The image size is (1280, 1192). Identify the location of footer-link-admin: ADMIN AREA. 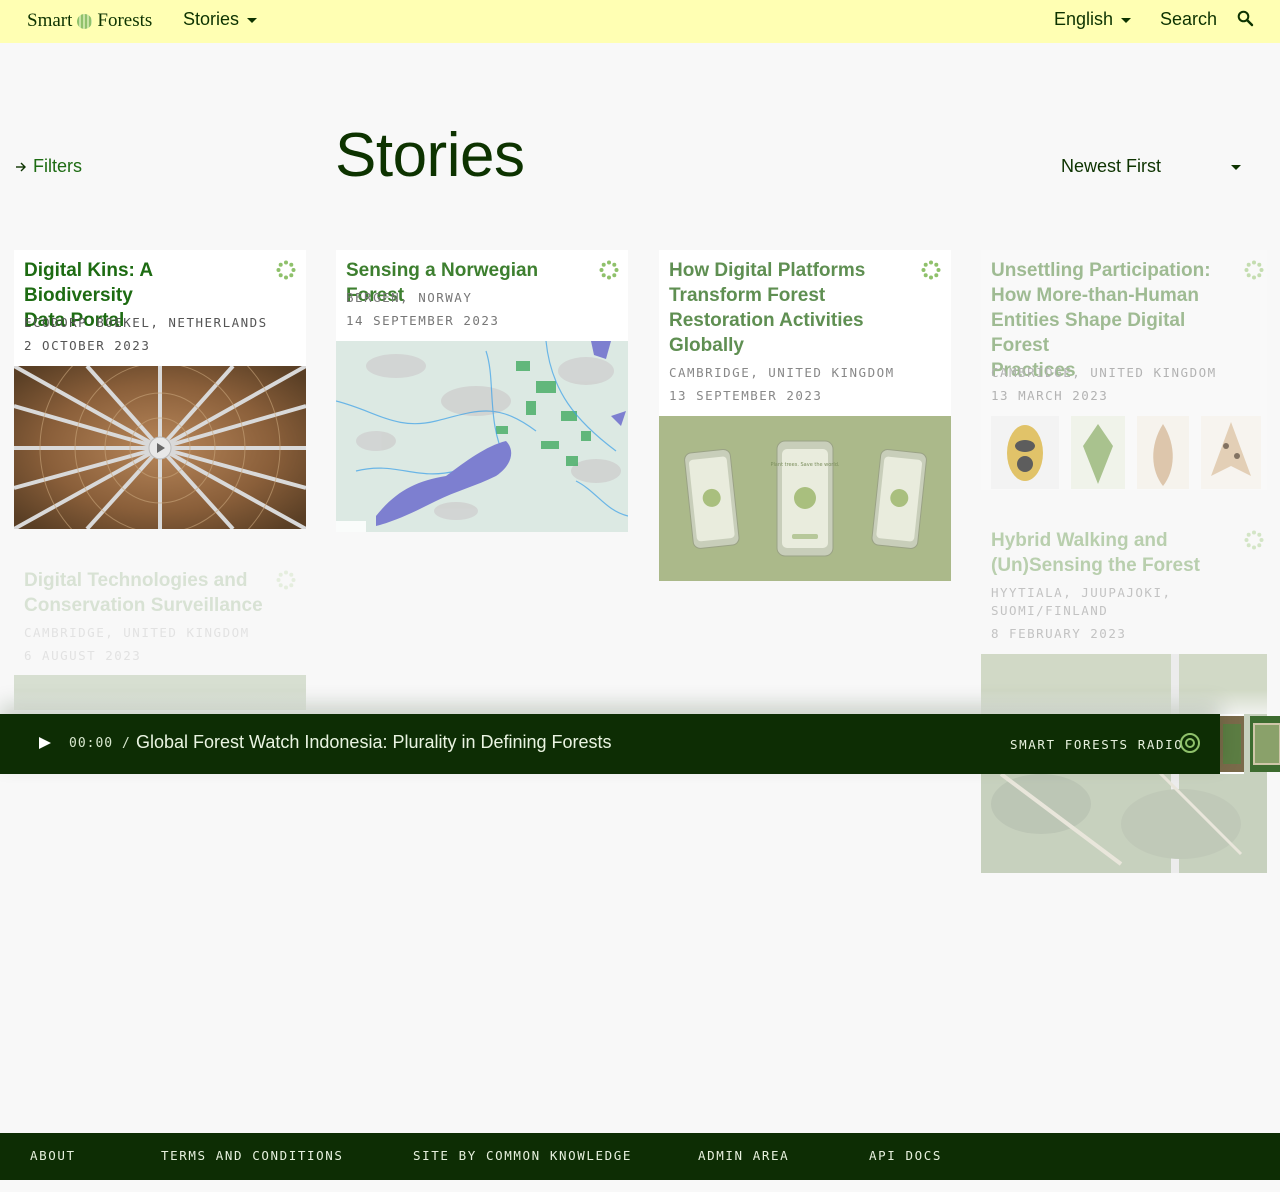
(743, 1155).